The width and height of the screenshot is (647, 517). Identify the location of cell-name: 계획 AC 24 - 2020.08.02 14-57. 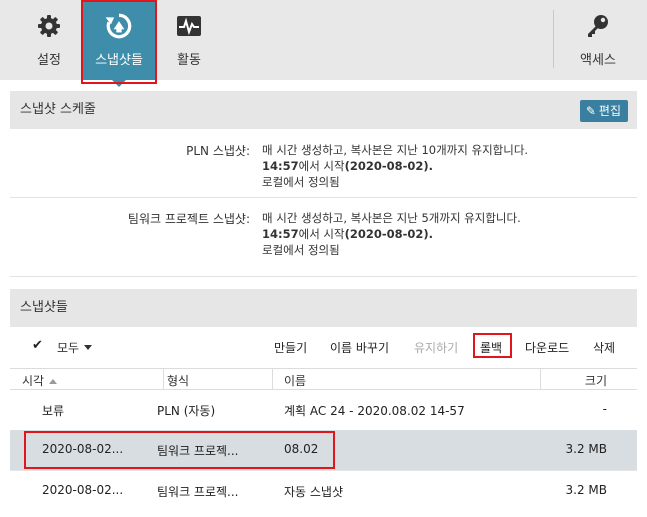
(374, 411).